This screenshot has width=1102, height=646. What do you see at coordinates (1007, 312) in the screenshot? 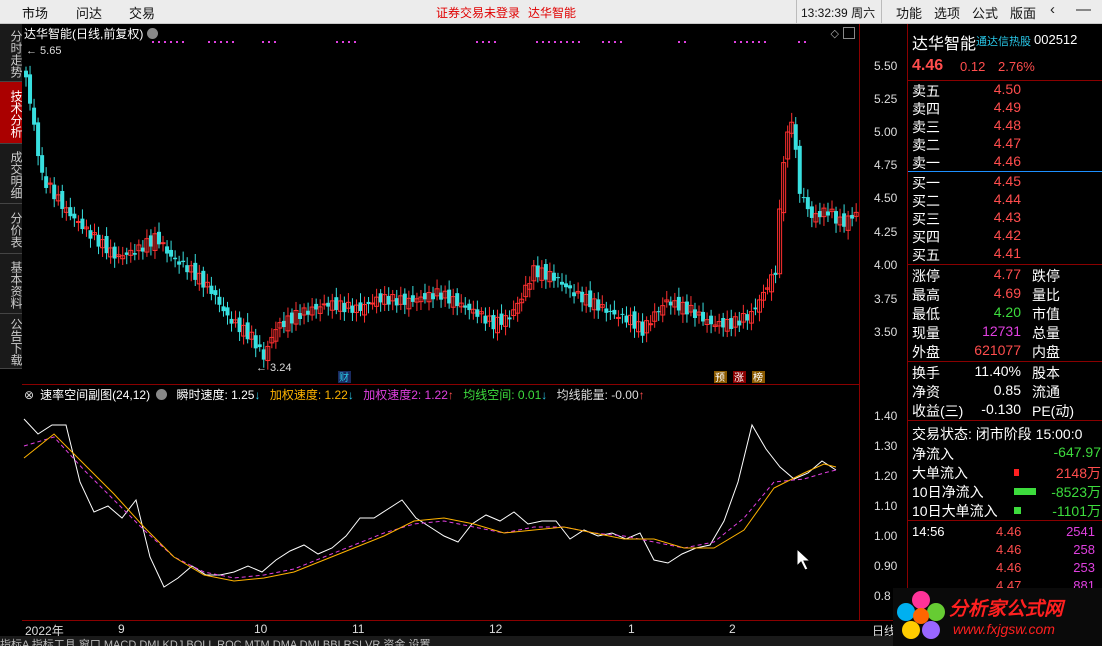
I see `stat-value: 4.20` at bounding box center [1007, 312].